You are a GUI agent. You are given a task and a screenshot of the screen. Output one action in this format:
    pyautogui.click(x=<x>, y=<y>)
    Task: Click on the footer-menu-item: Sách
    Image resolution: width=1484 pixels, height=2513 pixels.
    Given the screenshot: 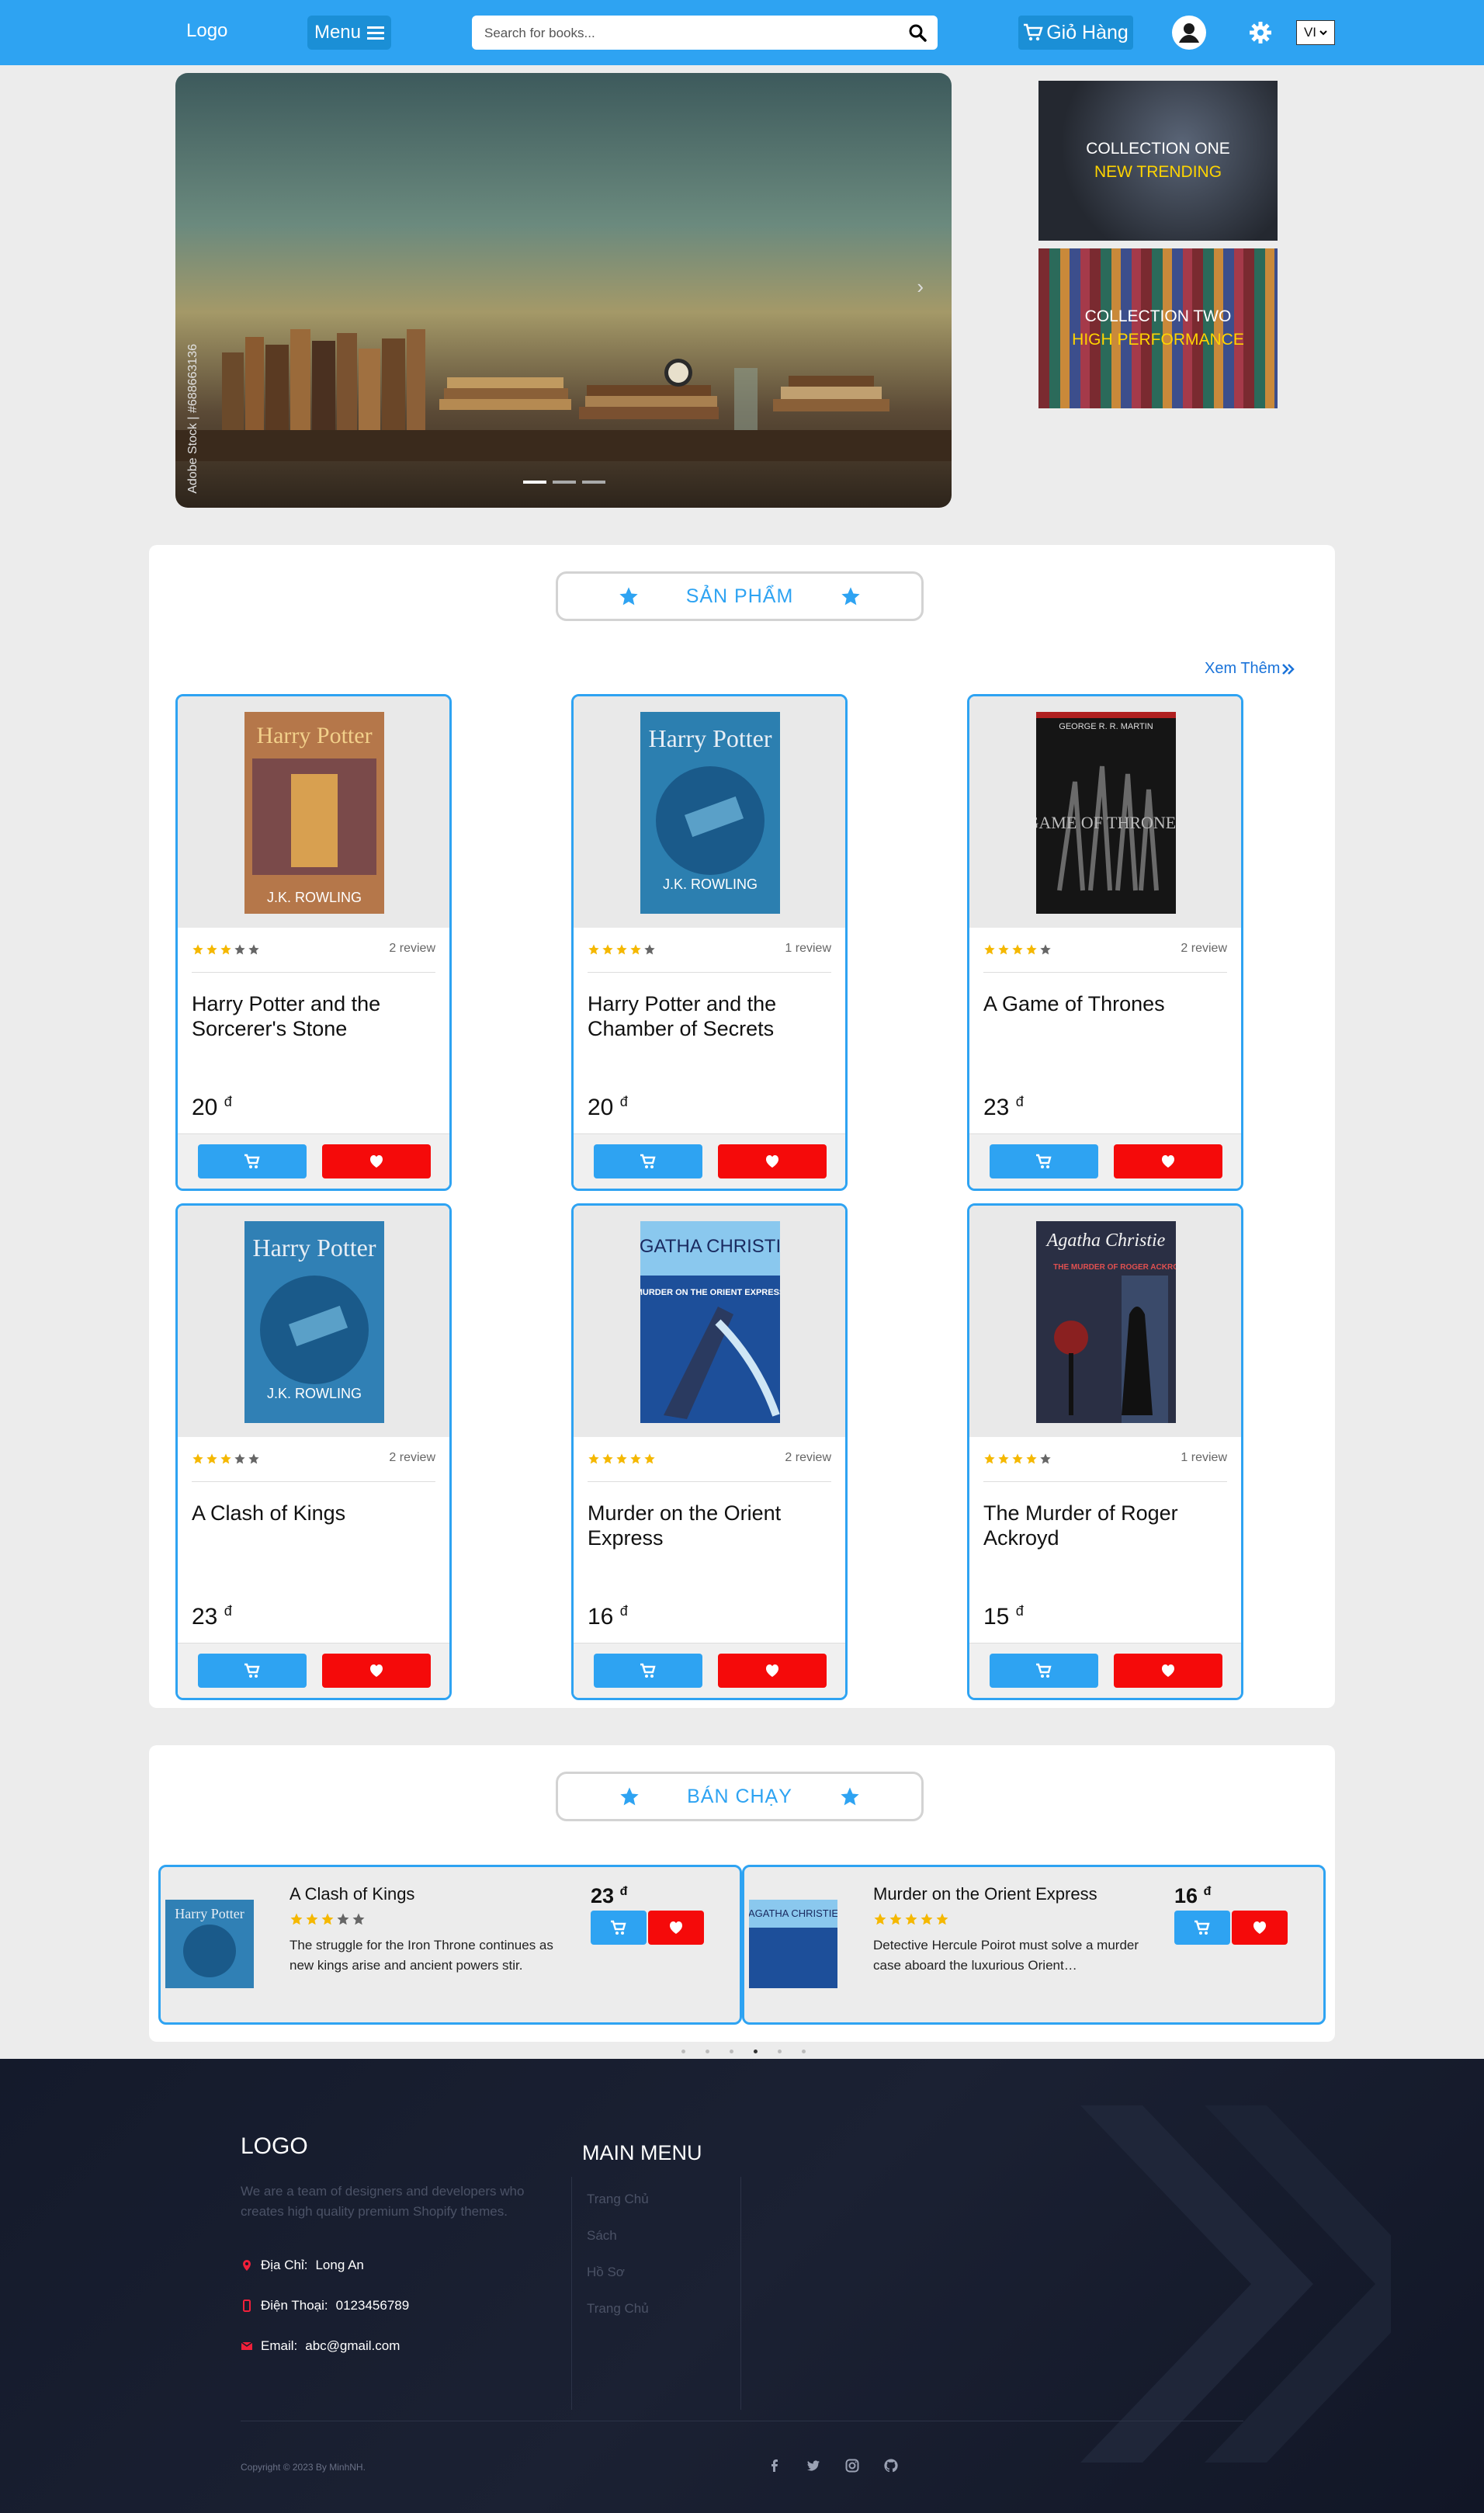 What is the action you would take?
    pyautogui.click(x=602, y=2236)
    